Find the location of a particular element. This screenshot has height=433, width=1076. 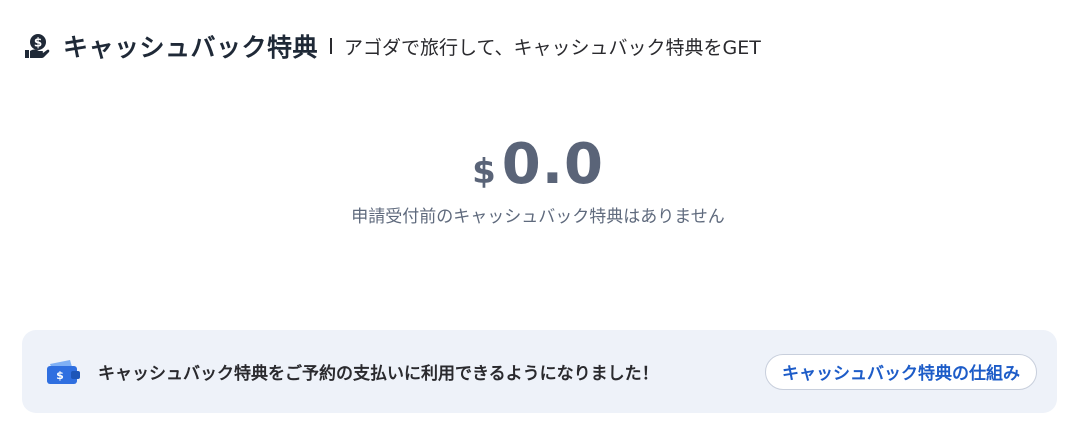

title-separator is located at coordinates (331, 46).